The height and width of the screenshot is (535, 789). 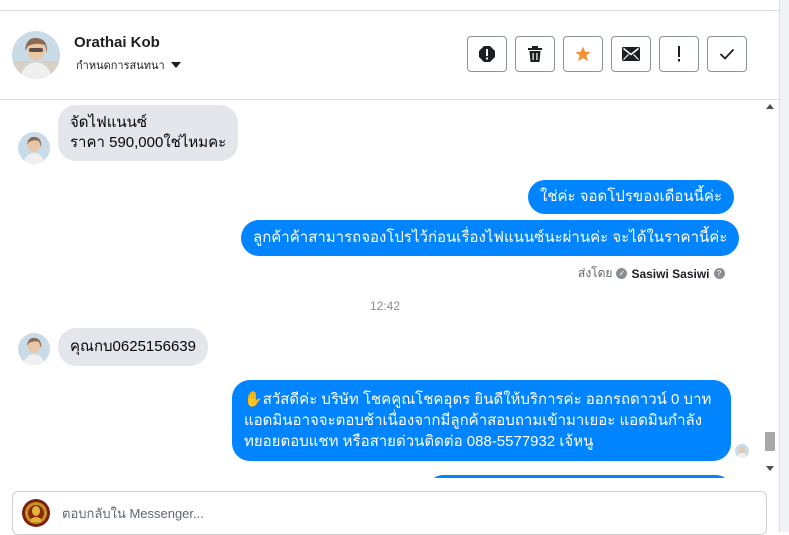 I want to click on wave-emoji: ✋, so click(x=253, y=399).